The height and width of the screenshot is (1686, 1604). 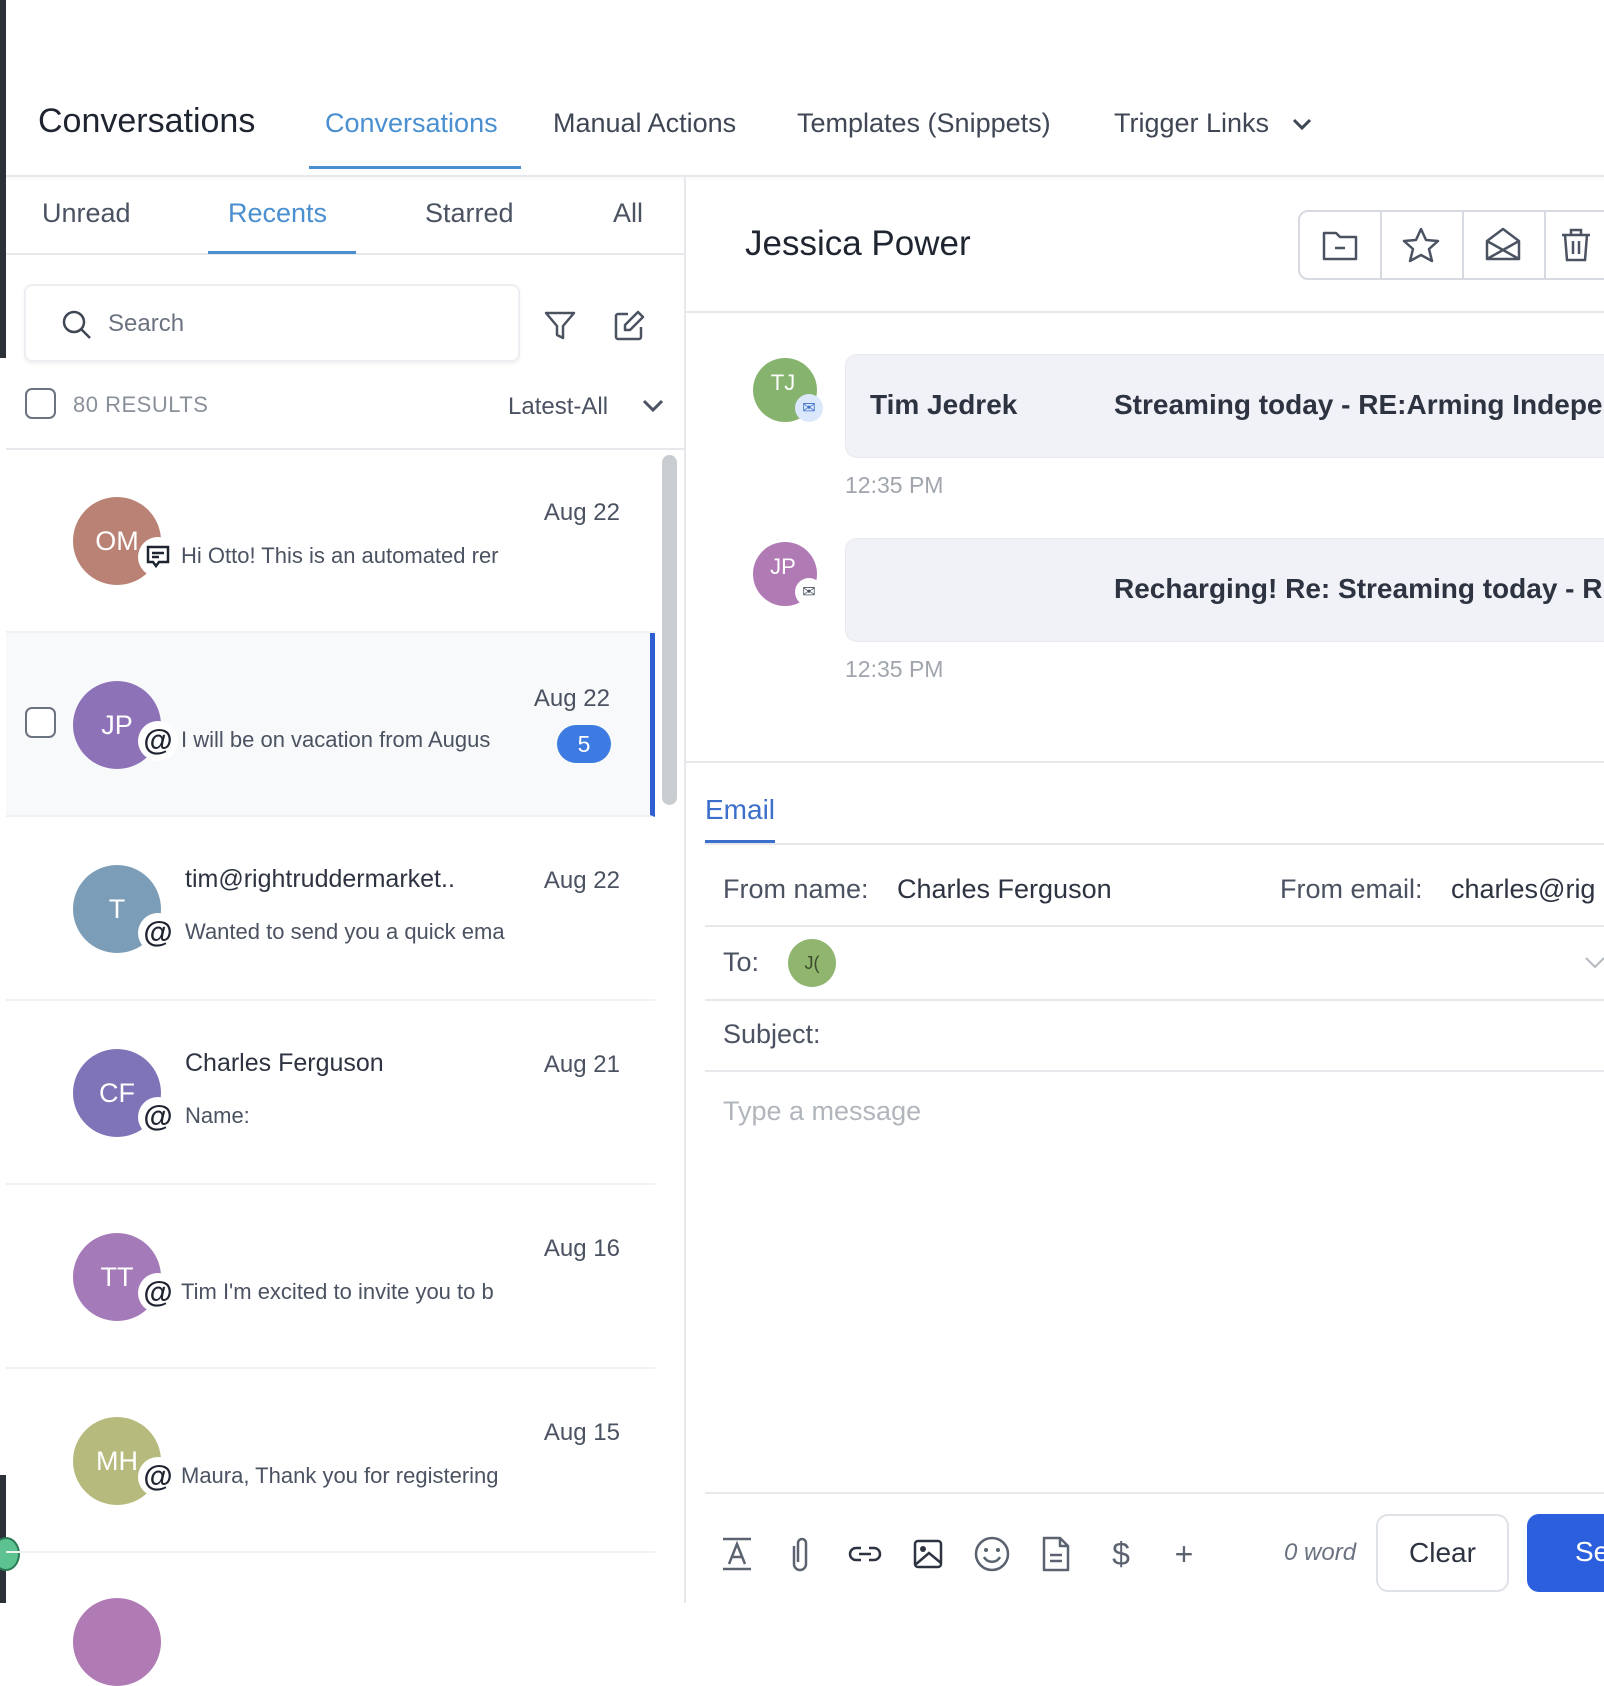 I want to click on search-input: Search, so click(x=272, y=323).